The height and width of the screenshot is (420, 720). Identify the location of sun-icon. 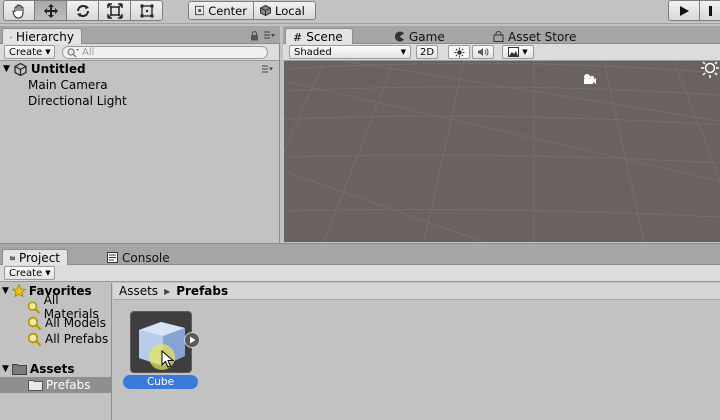
(459, 52).